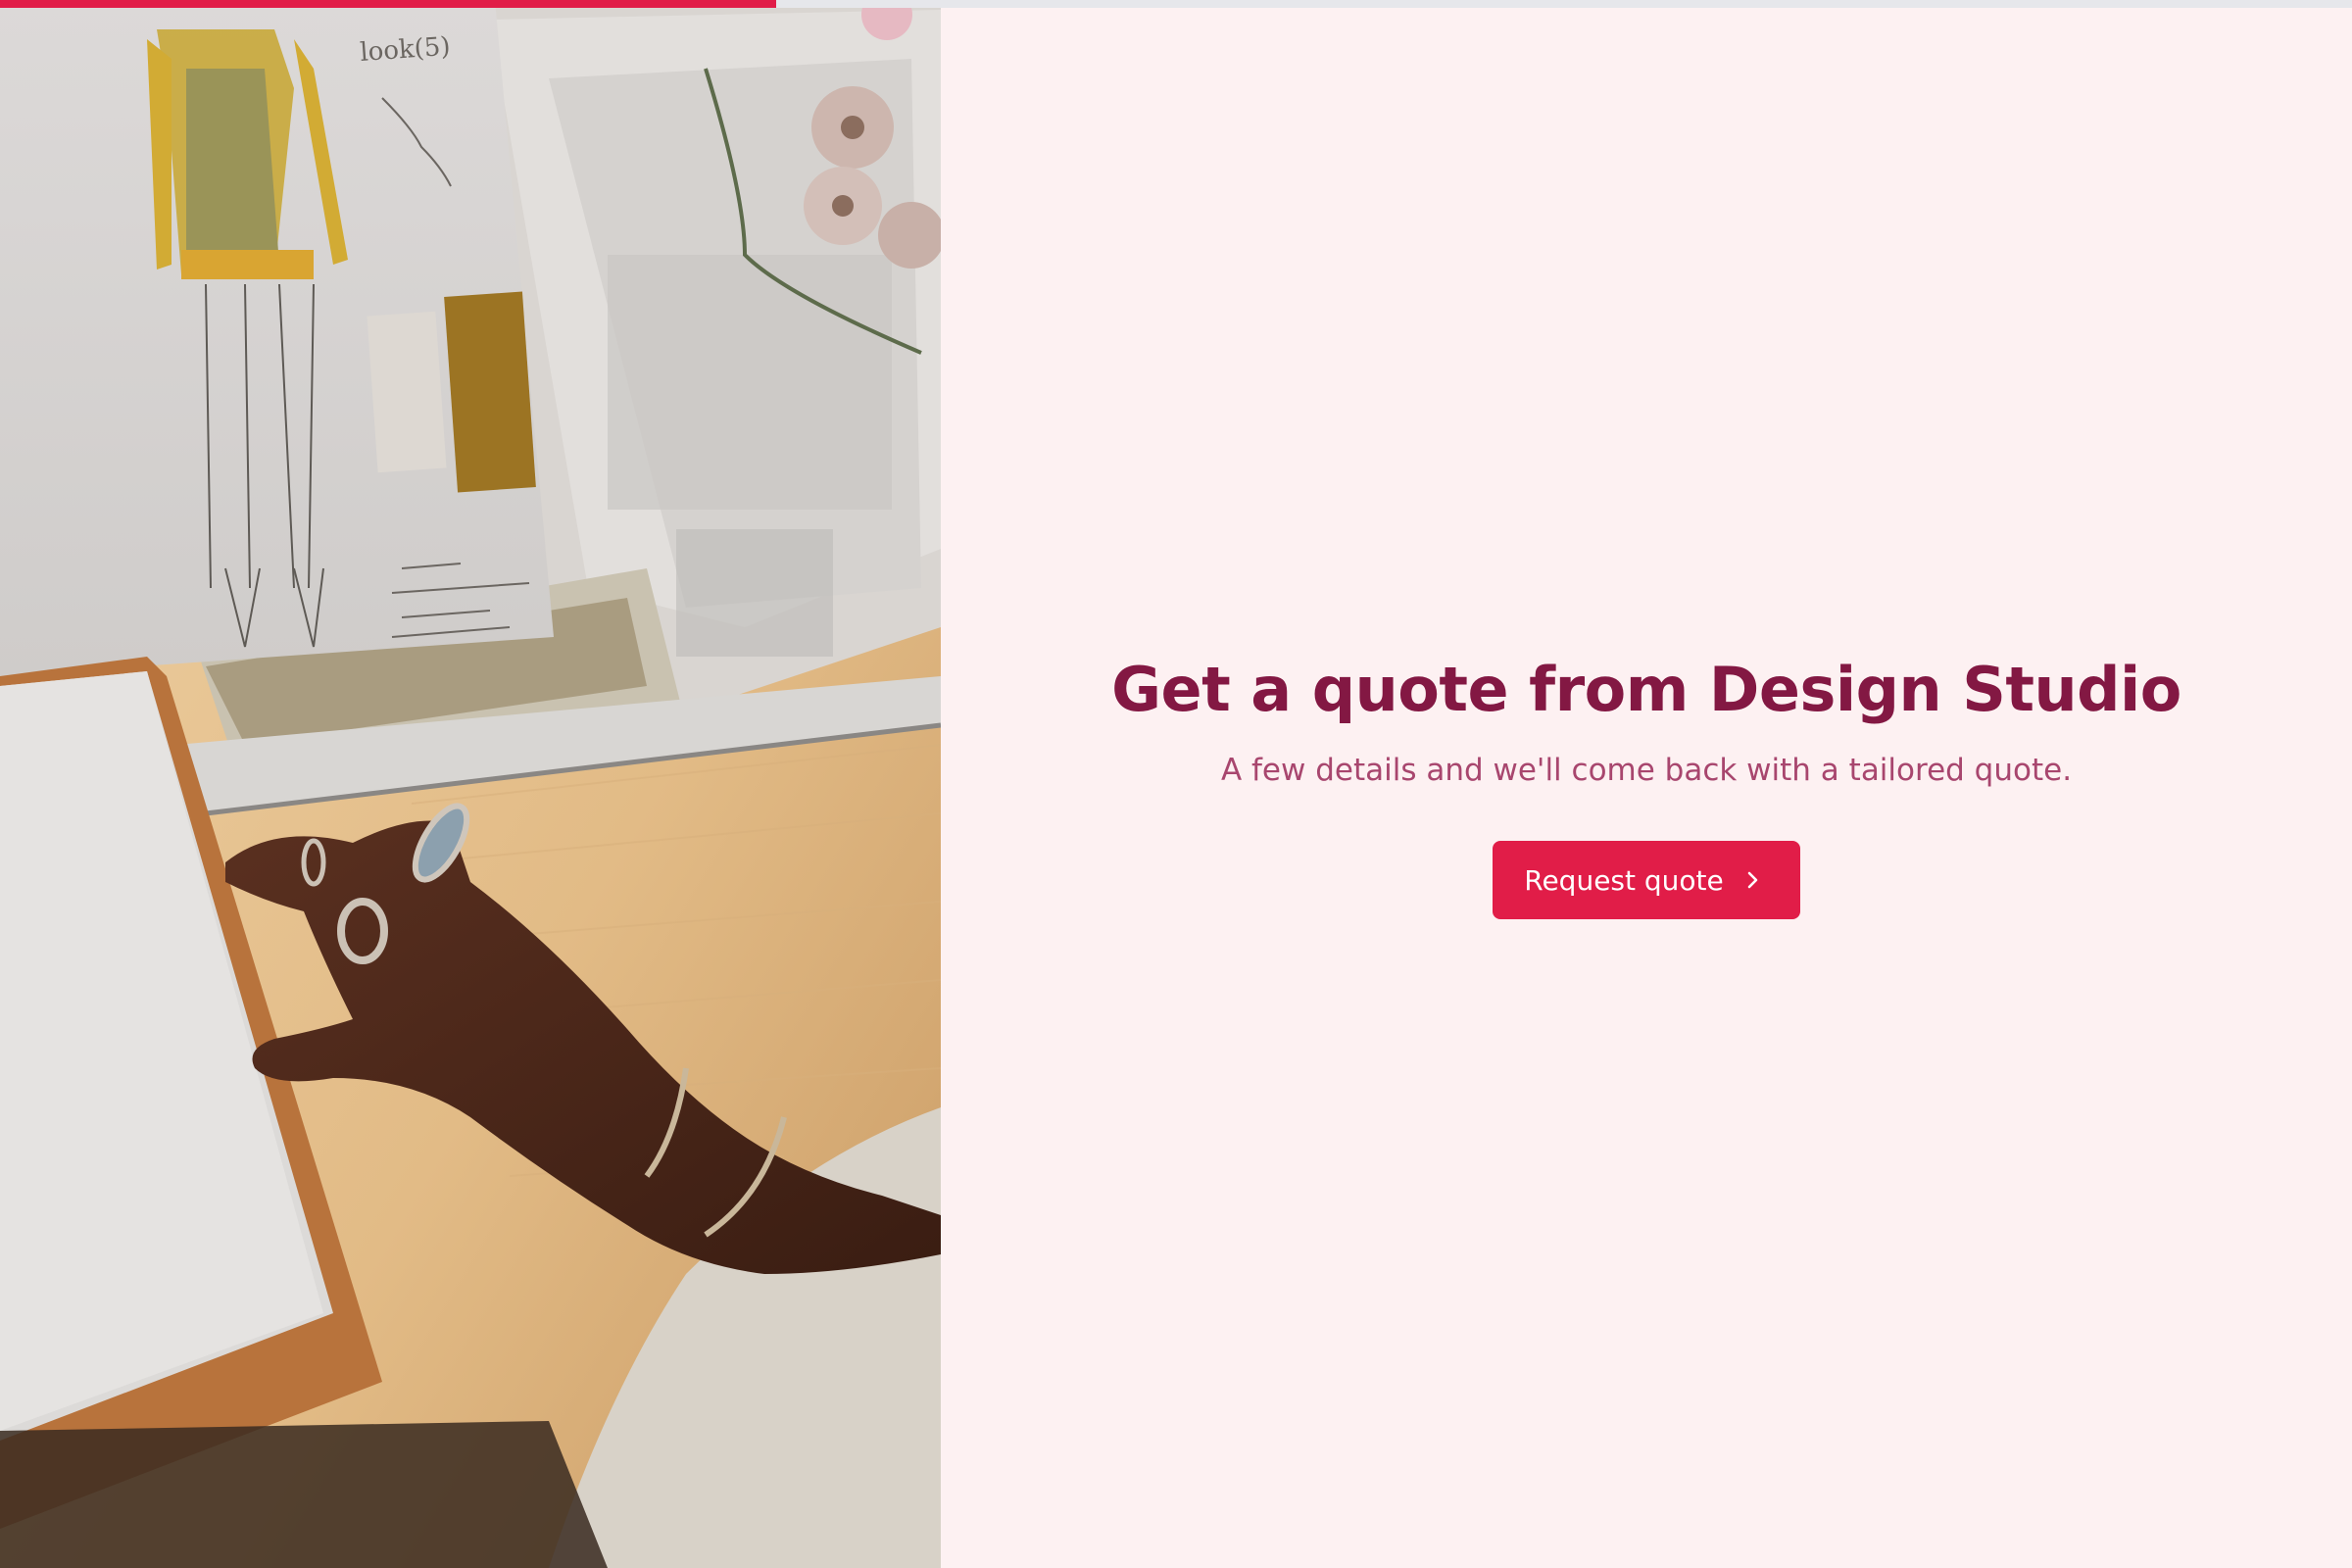  What do you see at coordinates (1624, 880) in the screenshot?
I see `request-quote-label: Request quote` at bounding box center [1624, 880].